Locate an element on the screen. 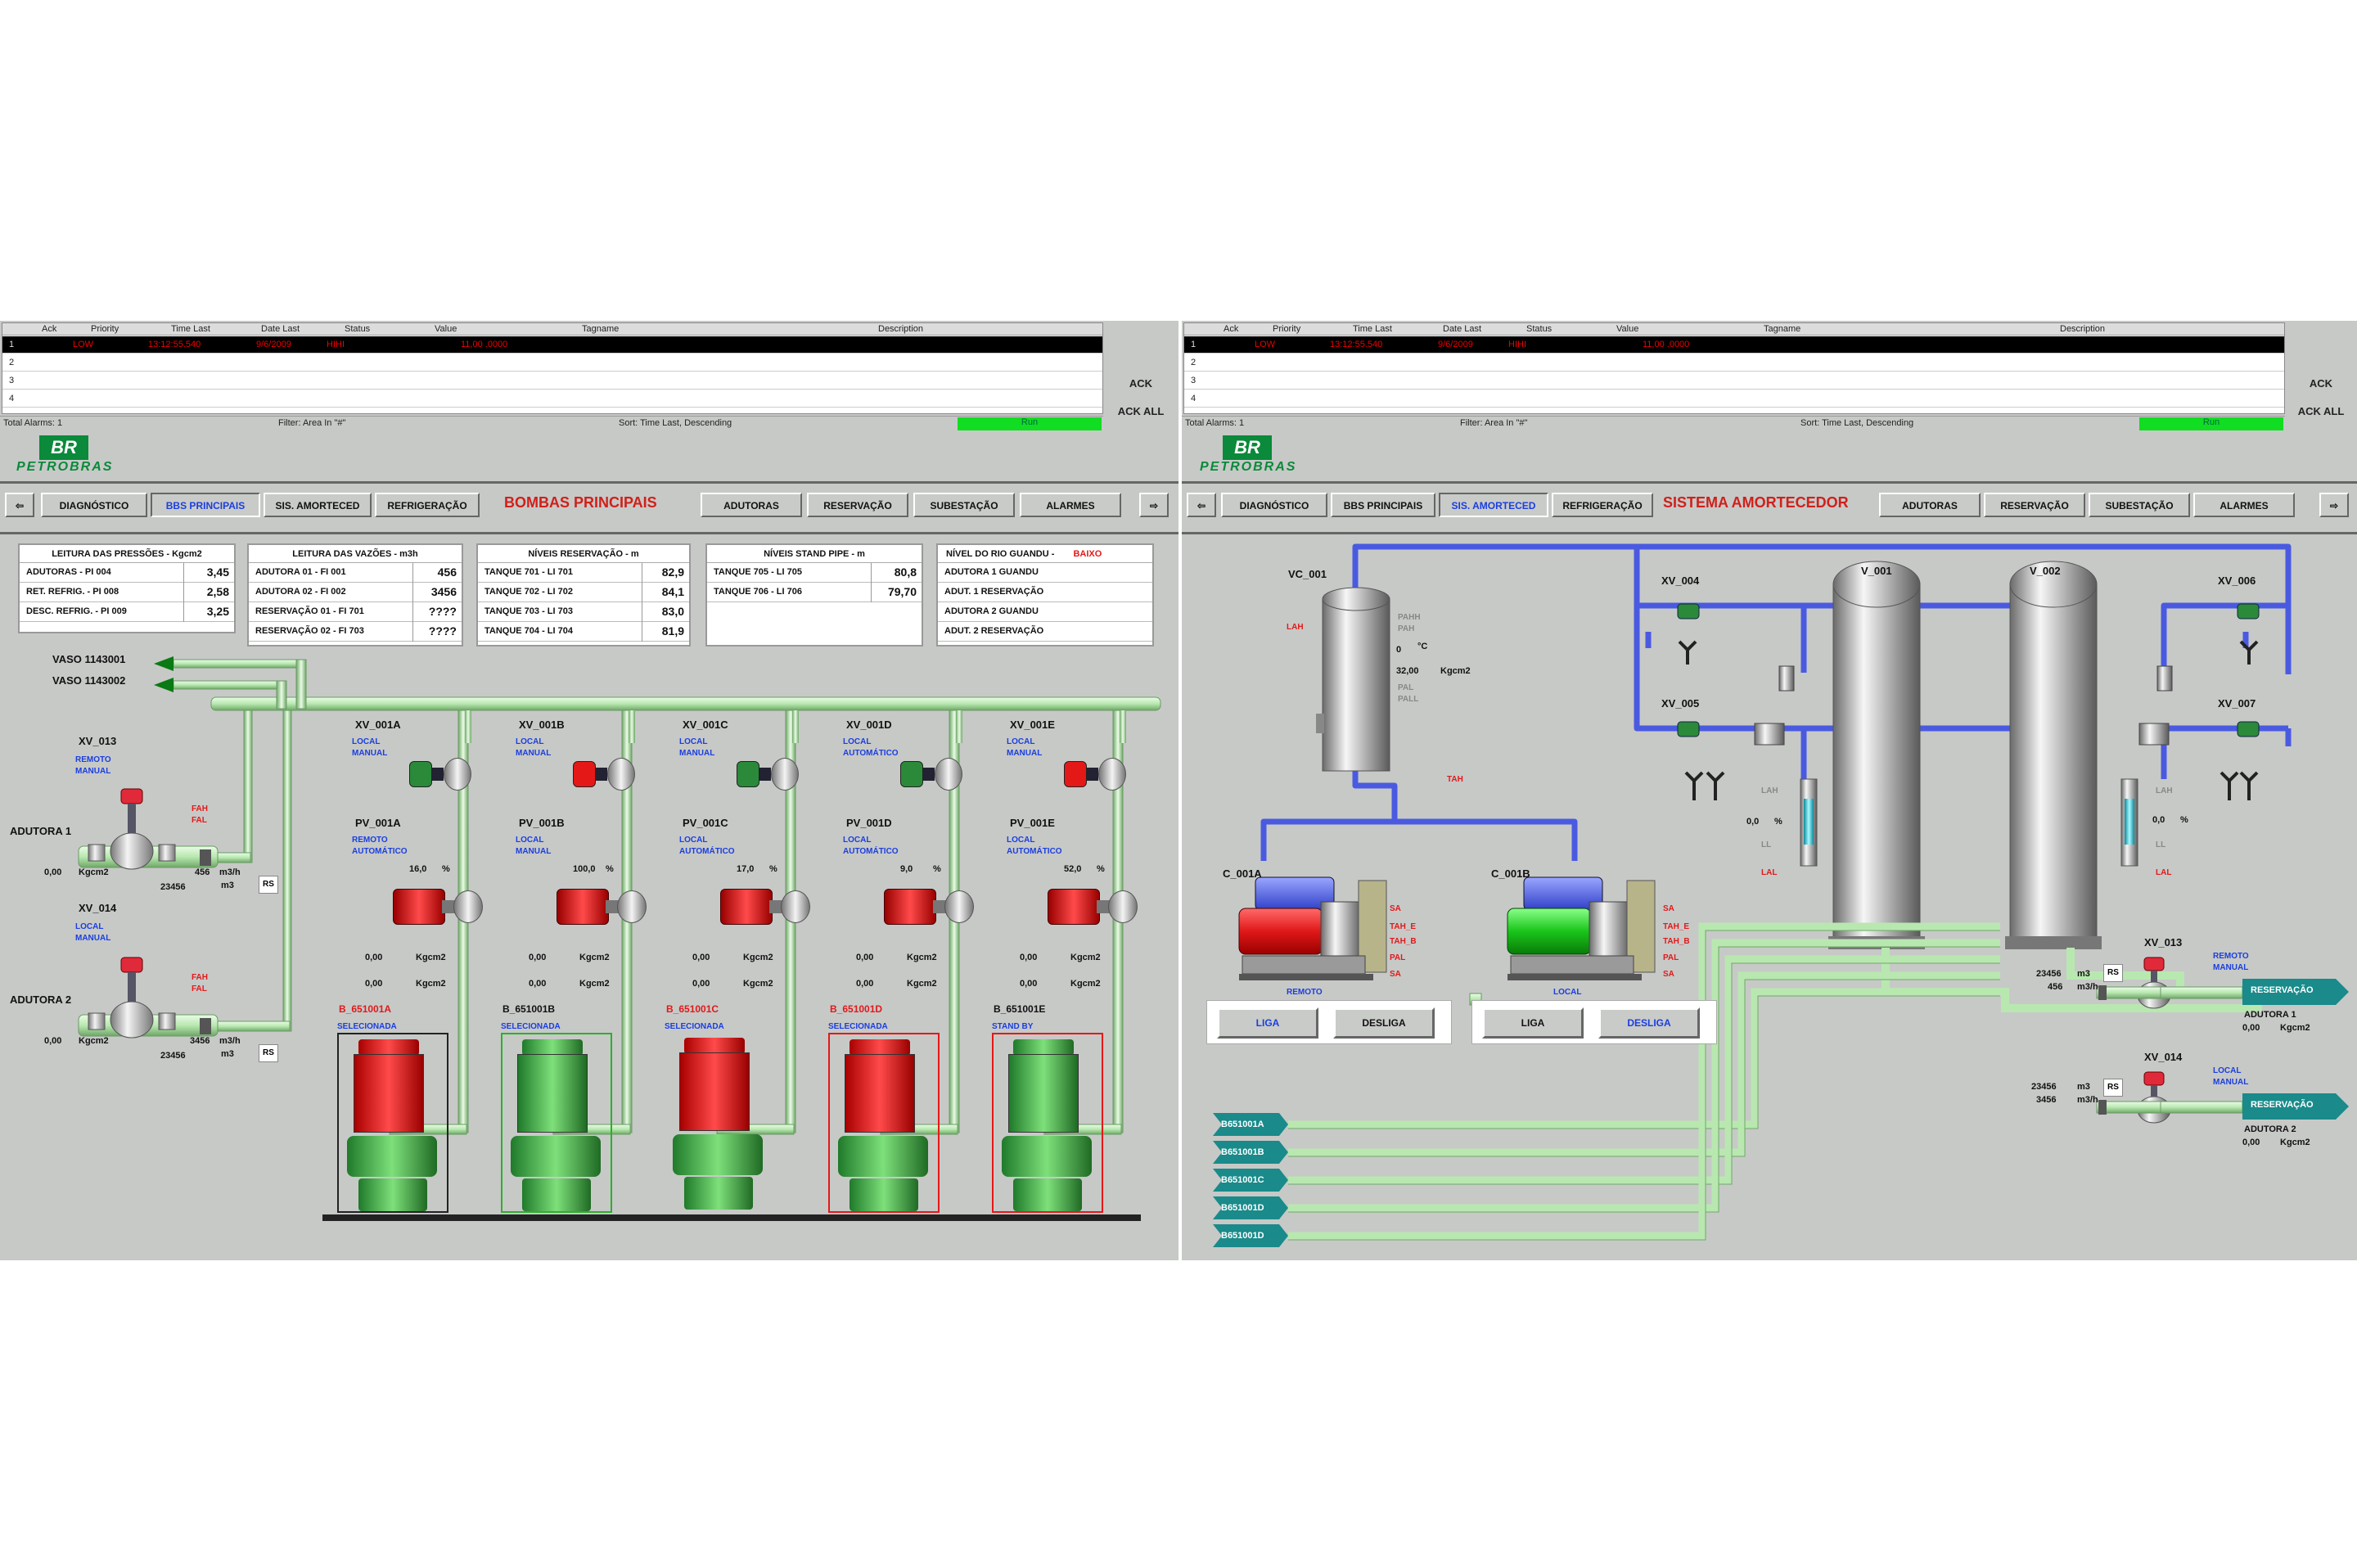 The image size is (2357, 1568). reservacao-2-tag: RESERVAÇÃO is located at coordinates (2282, 1105).